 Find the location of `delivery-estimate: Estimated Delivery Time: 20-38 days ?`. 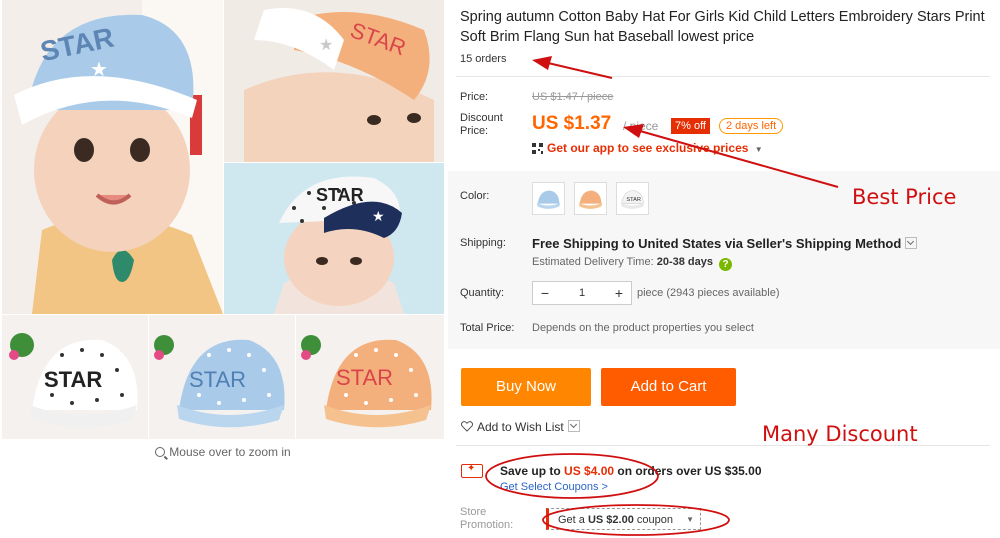

delivery-estimate: Estimated Delivery Time: 20-38 days ? is located at coordinates (632, 263).